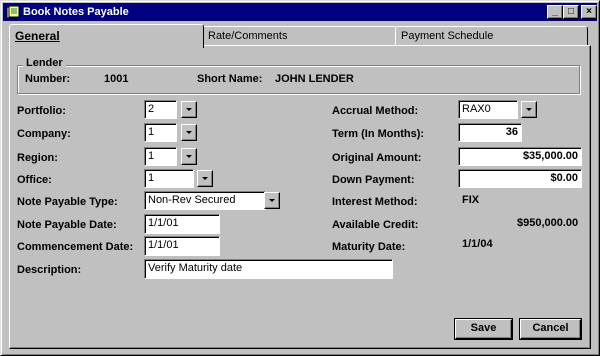 The height and width of the screenshot is (356, 600). Describe the element at coordinates (589, 12) in the screenshot. I see `close-button: ×` at that location.